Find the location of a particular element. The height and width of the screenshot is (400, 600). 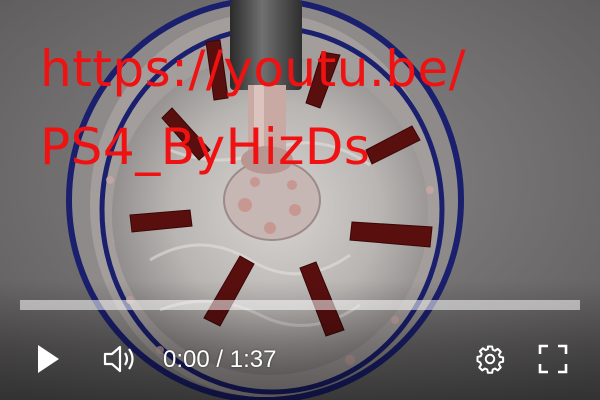

fullscreen-icon is located at coordinates (553, 360).